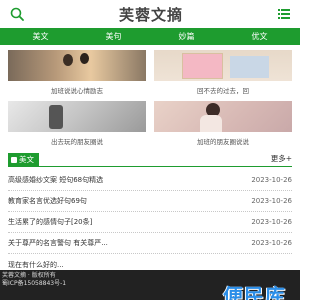 Image resolution: width=320 pixels, height=300 pixels. What do you see at coordinates (150, 201) in the screenshot?
I see `list-item: 教育家名言优选好句69句 2023-10-26` at bounding box center [150, 201].